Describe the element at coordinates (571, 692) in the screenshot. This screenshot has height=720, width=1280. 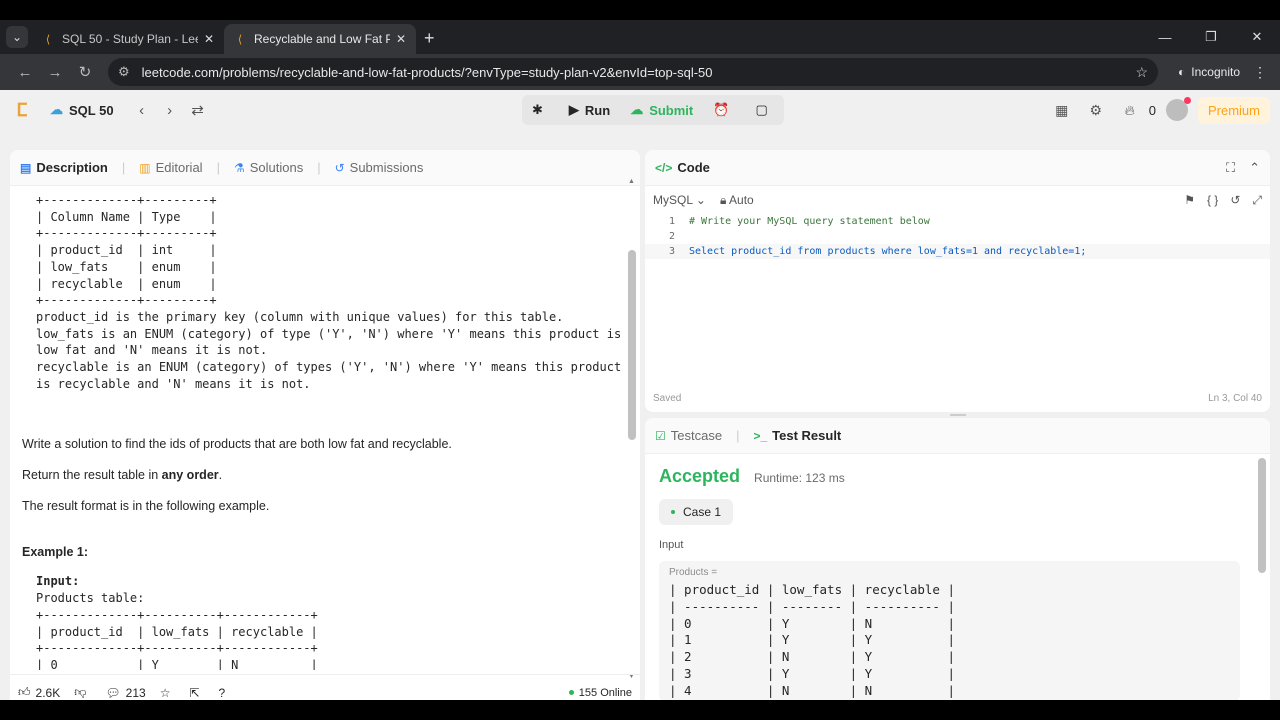
I see `online-dot` at that location.